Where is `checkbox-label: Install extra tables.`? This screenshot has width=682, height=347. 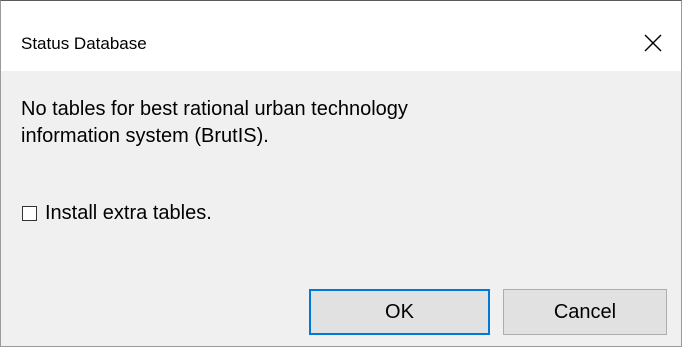 checkbox-label: Install extra tables. is located at coordinates (128, 213).